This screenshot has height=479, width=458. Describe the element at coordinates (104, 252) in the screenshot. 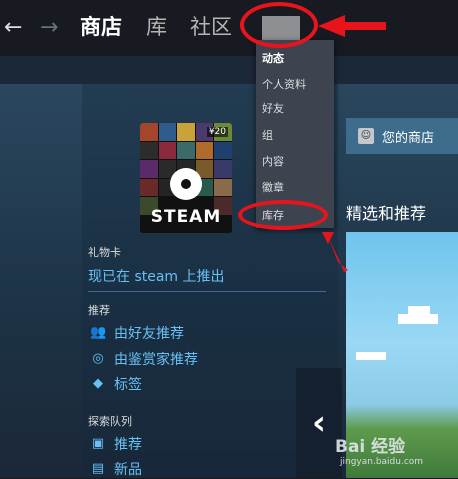

I see `gift-card-heading: 礼物卡` at that location.